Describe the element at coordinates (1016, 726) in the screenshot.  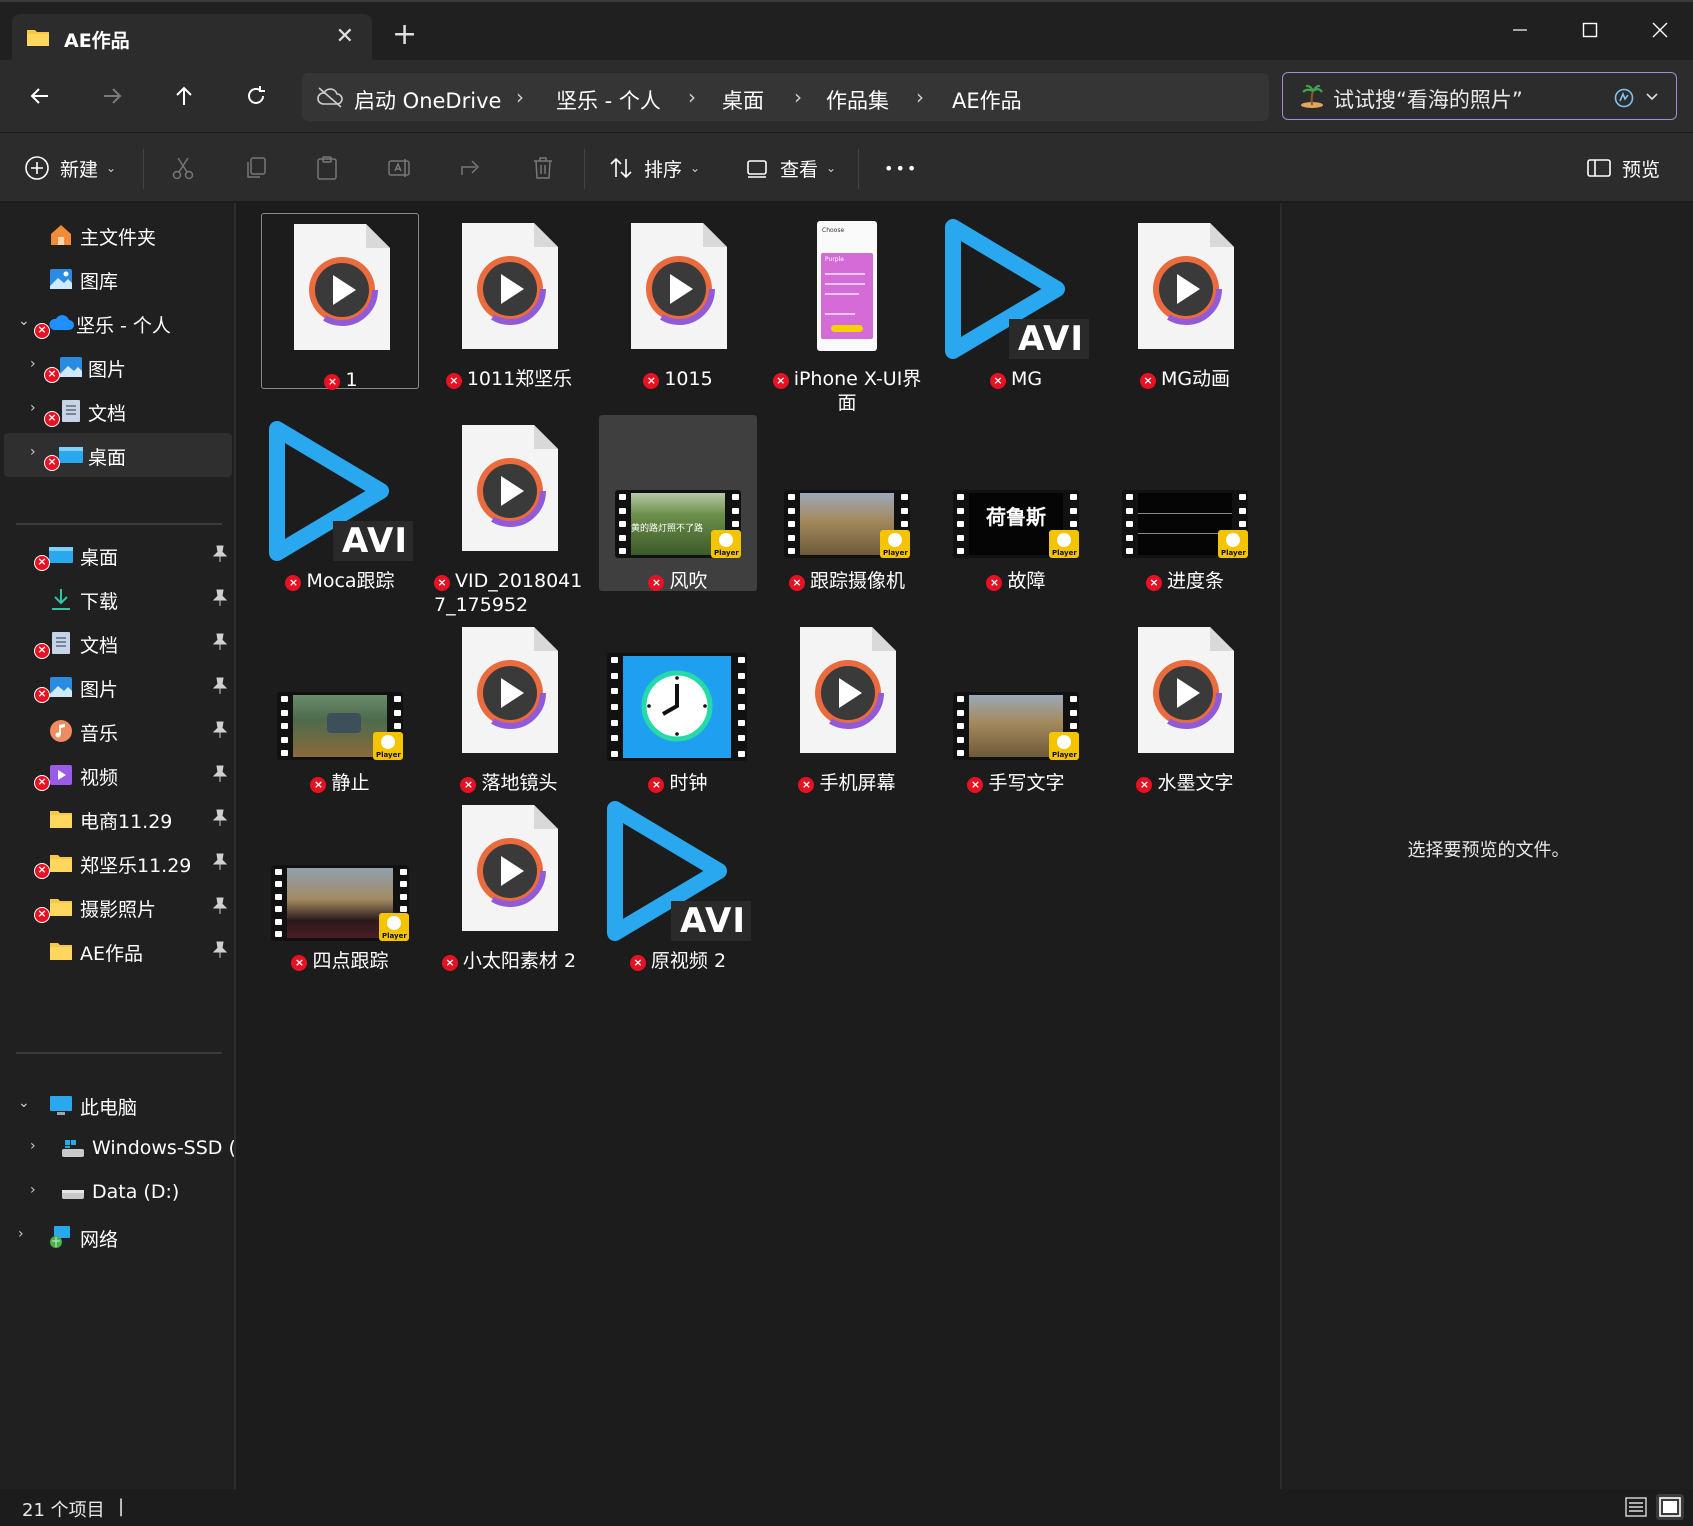
I see `video-thumbnail: Player` at that location.